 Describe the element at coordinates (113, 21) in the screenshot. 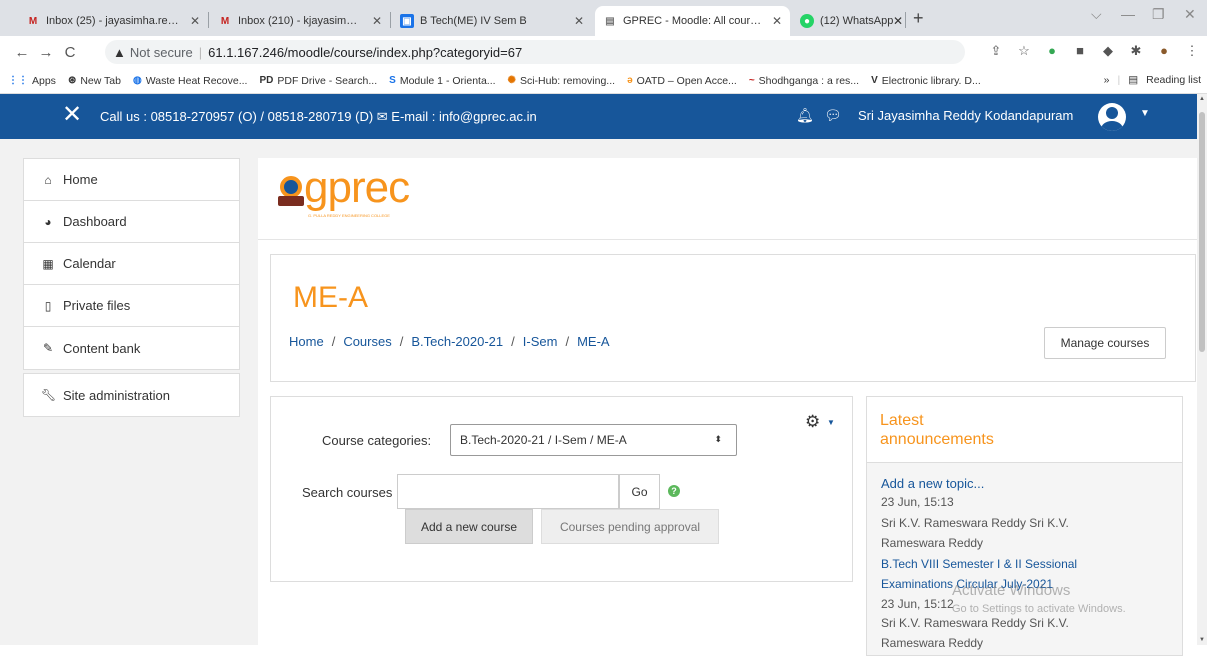

I see `browser-tab-inbox-1: M Inbox (25) - jayasimha.reddy ✕` at that location.